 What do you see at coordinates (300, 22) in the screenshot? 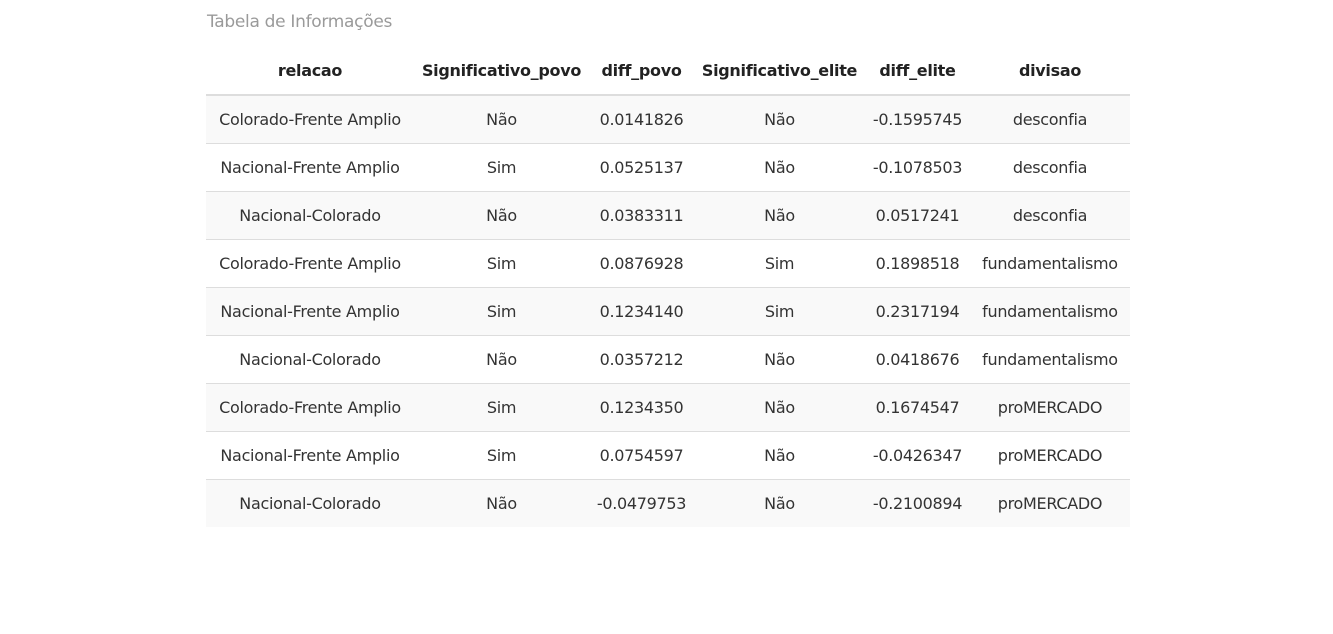
I see `table-caption: Tabela de Informações` at bounding box center [300, 22].